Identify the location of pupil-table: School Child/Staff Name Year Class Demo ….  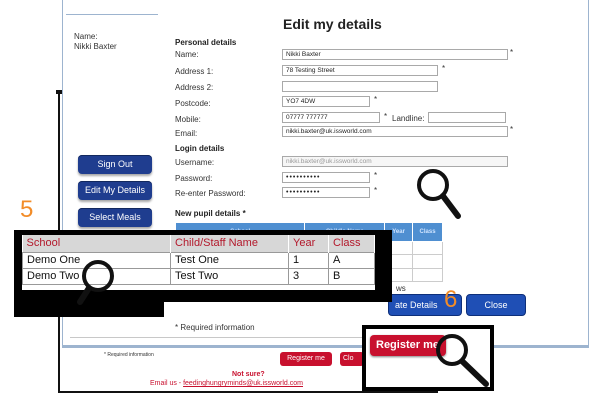
(198, 260).